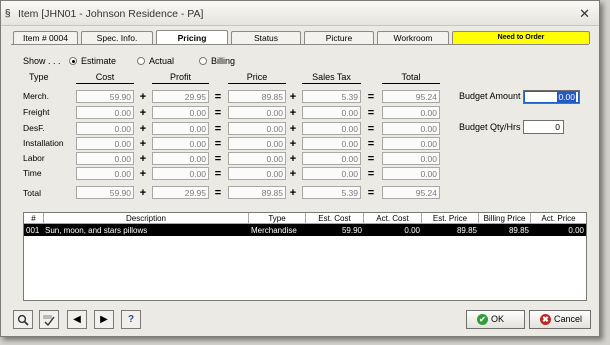 The height and width of the screenshot is (345, 610). I want to click on budget-amount-label: Budget Amount, so click(490, 96).